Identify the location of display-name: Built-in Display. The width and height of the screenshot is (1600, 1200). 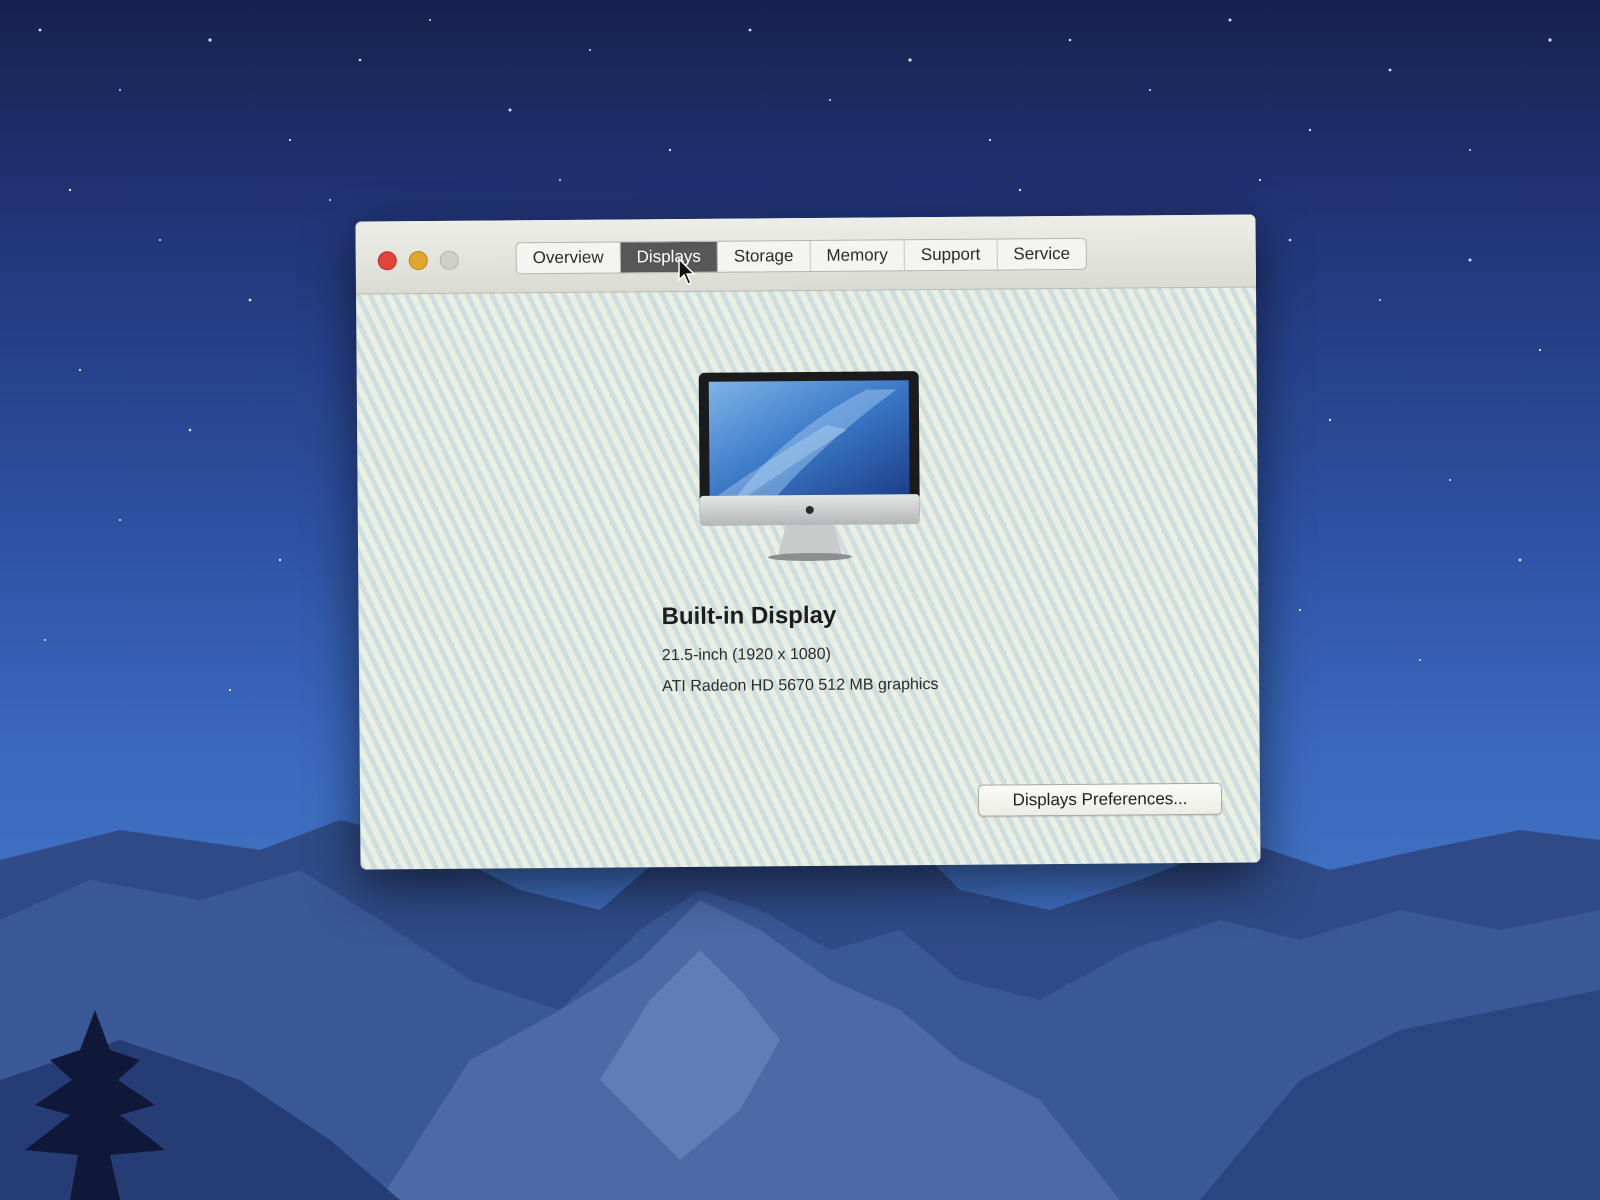
(748, 616).